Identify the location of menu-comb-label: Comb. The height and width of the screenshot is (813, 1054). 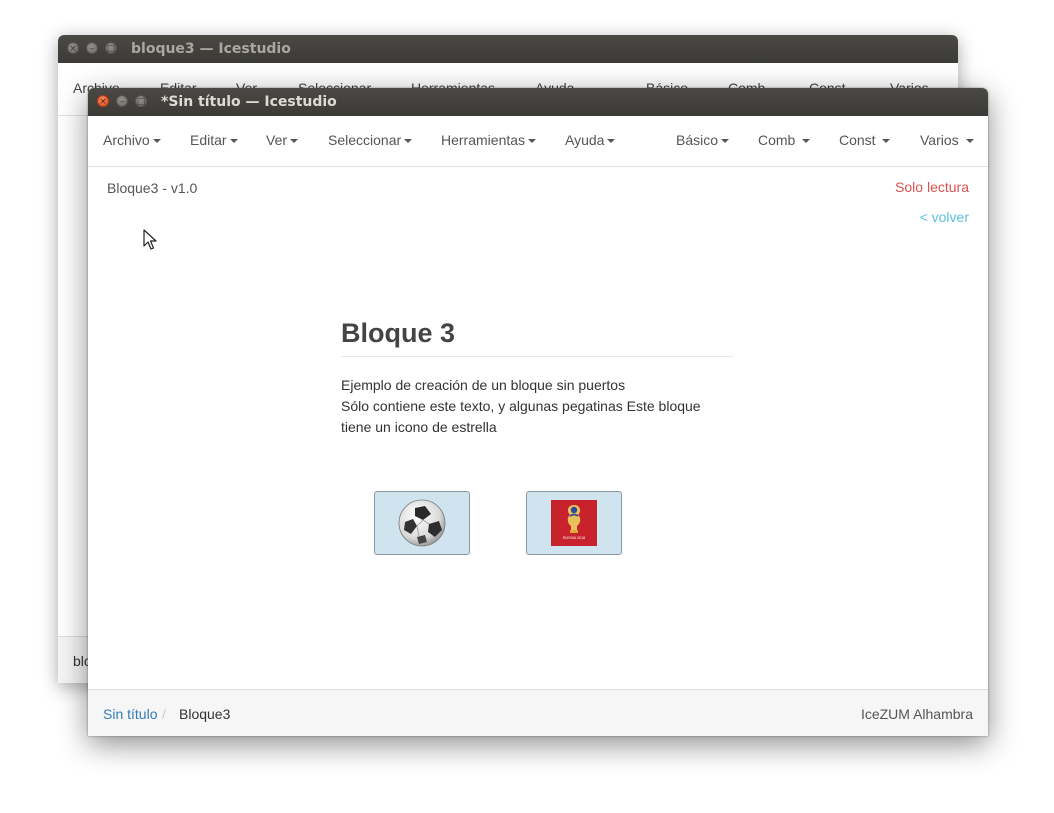
(777, 140).